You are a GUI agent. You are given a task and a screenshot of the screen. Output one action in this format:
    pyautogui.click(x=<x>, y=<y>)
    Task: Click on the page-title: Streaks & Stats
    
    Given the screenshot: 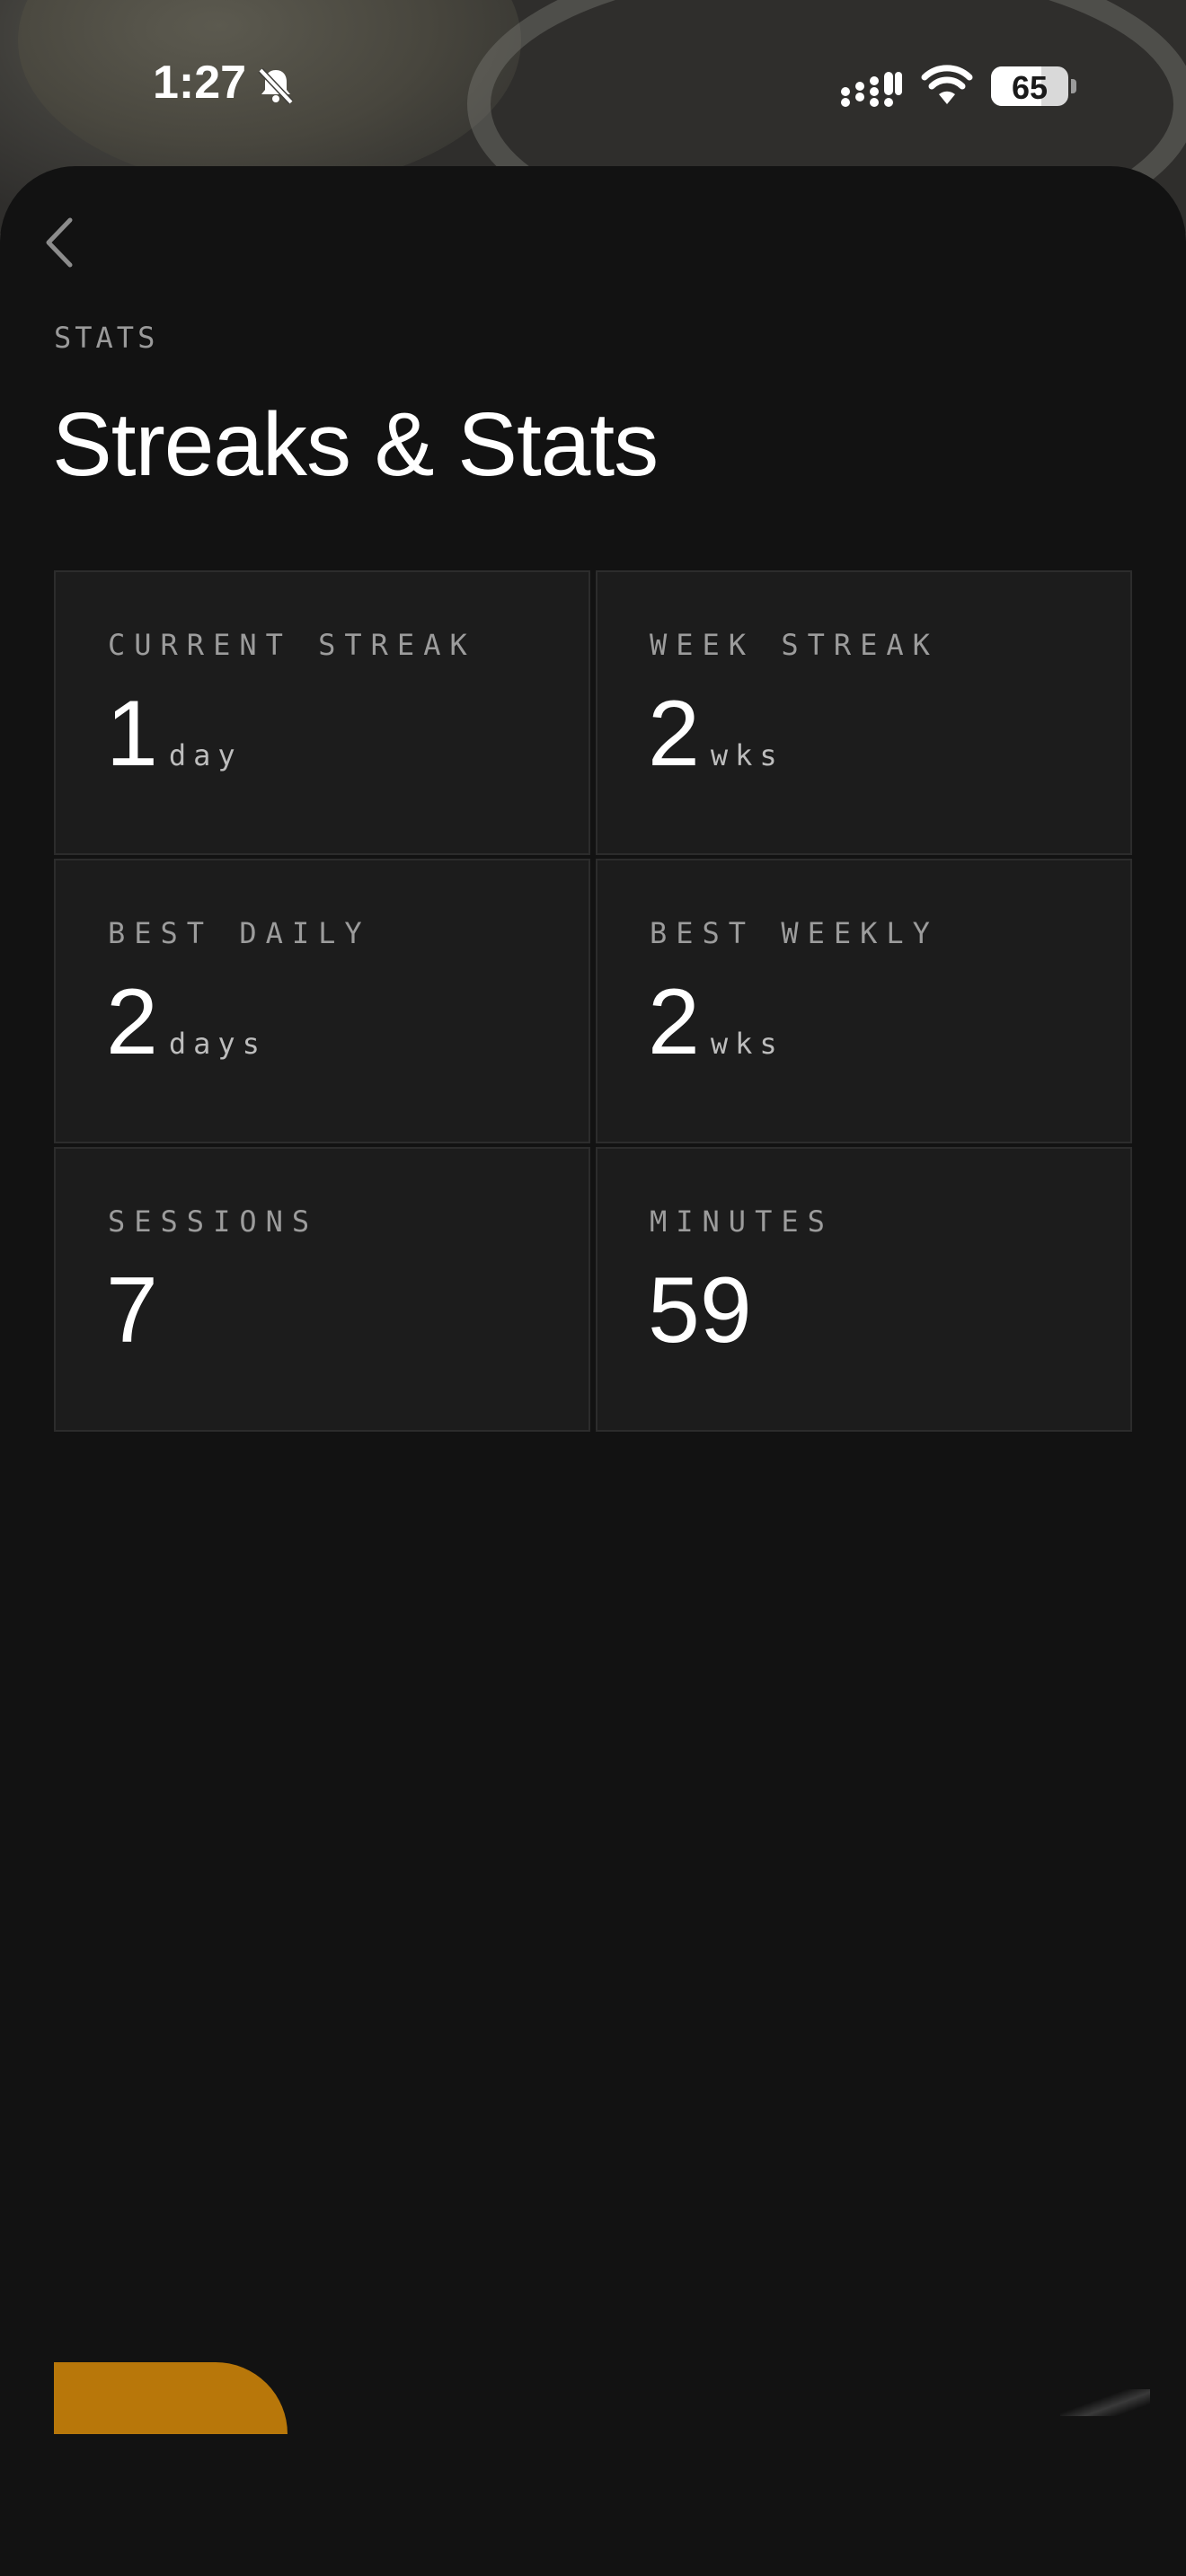 What is the action you would take?
    pyautogui.click(x=355, y=444)
    